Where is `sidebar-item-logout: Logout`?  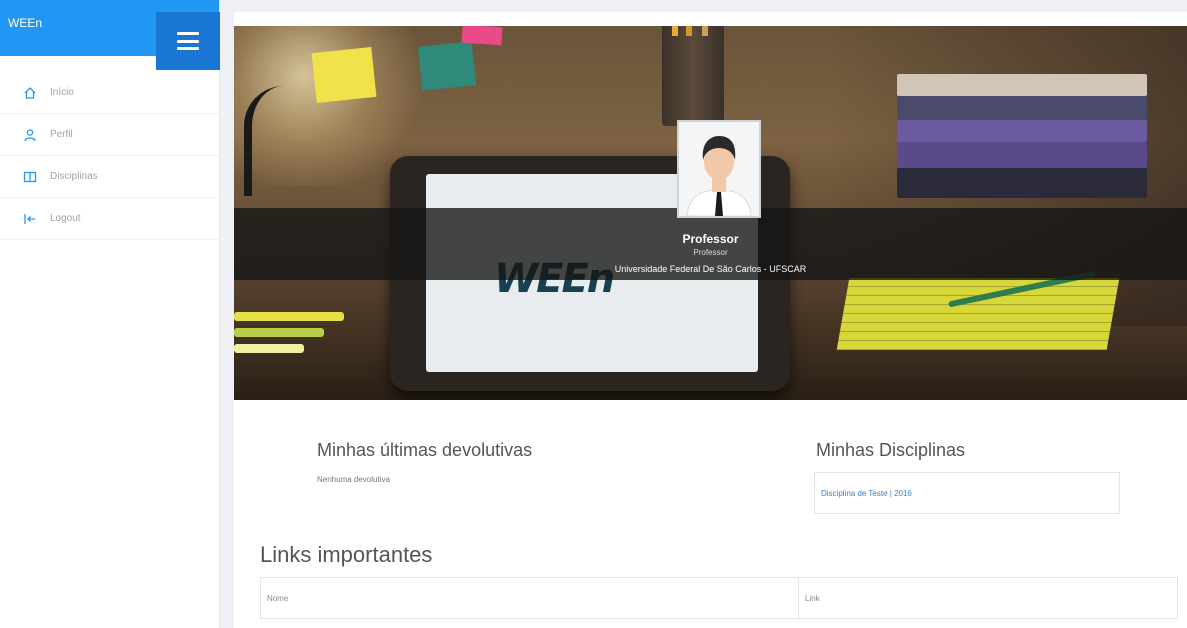 sidebar-item-logout: Logout is located at coordinates (110, 219).